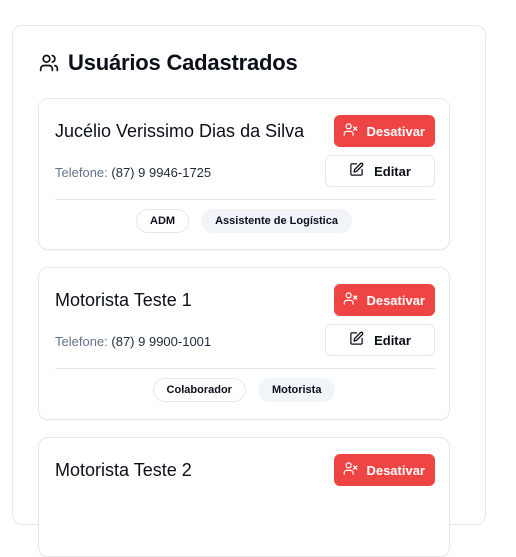  I want to click on panel-header: Usuários Cadastrados, so click(168, 63).